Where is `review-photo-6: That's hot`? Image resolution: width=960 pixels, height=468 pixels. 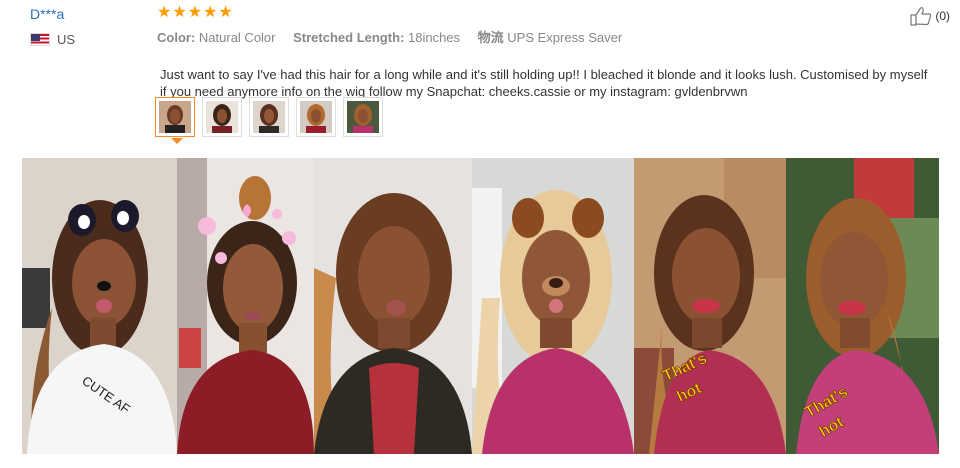 review-photo-6: That's hot is located at coordinates (862, 306).